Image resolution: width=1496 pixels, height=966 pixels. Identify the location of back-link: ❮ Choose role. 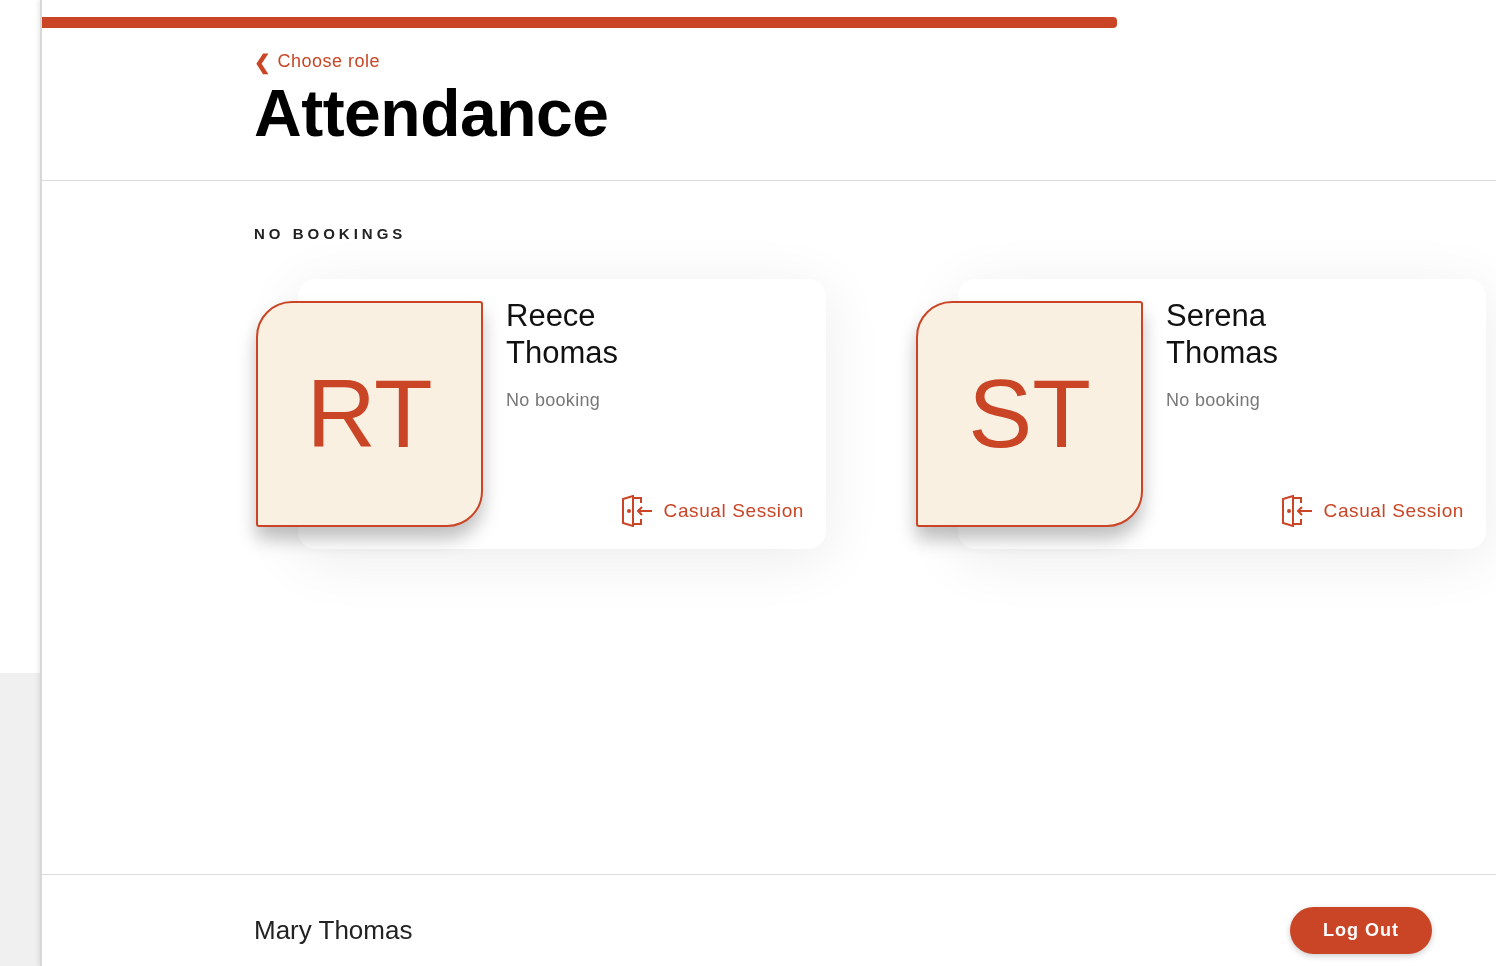
(875, 61).